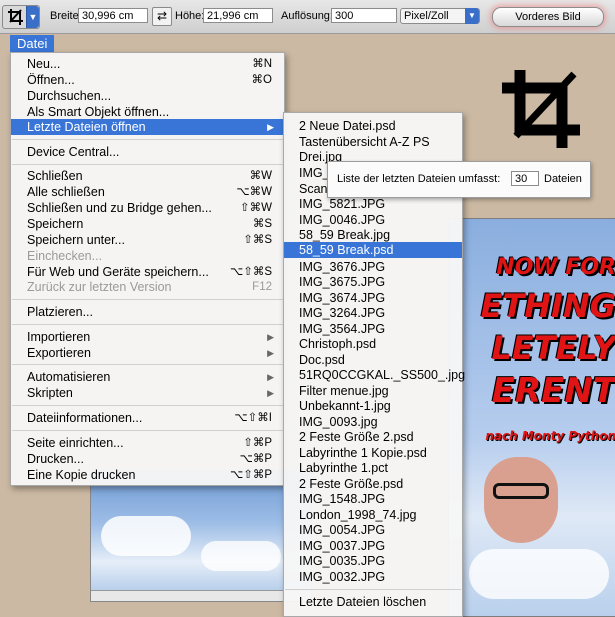 The width and height of the screenshot is (615, 617). Describe the element at coordinates (147, 272) in the screenshot. I see `menu-item-save-for-web: Für Web und Geräte speichern... ⌥⇧⌘S` at that location.